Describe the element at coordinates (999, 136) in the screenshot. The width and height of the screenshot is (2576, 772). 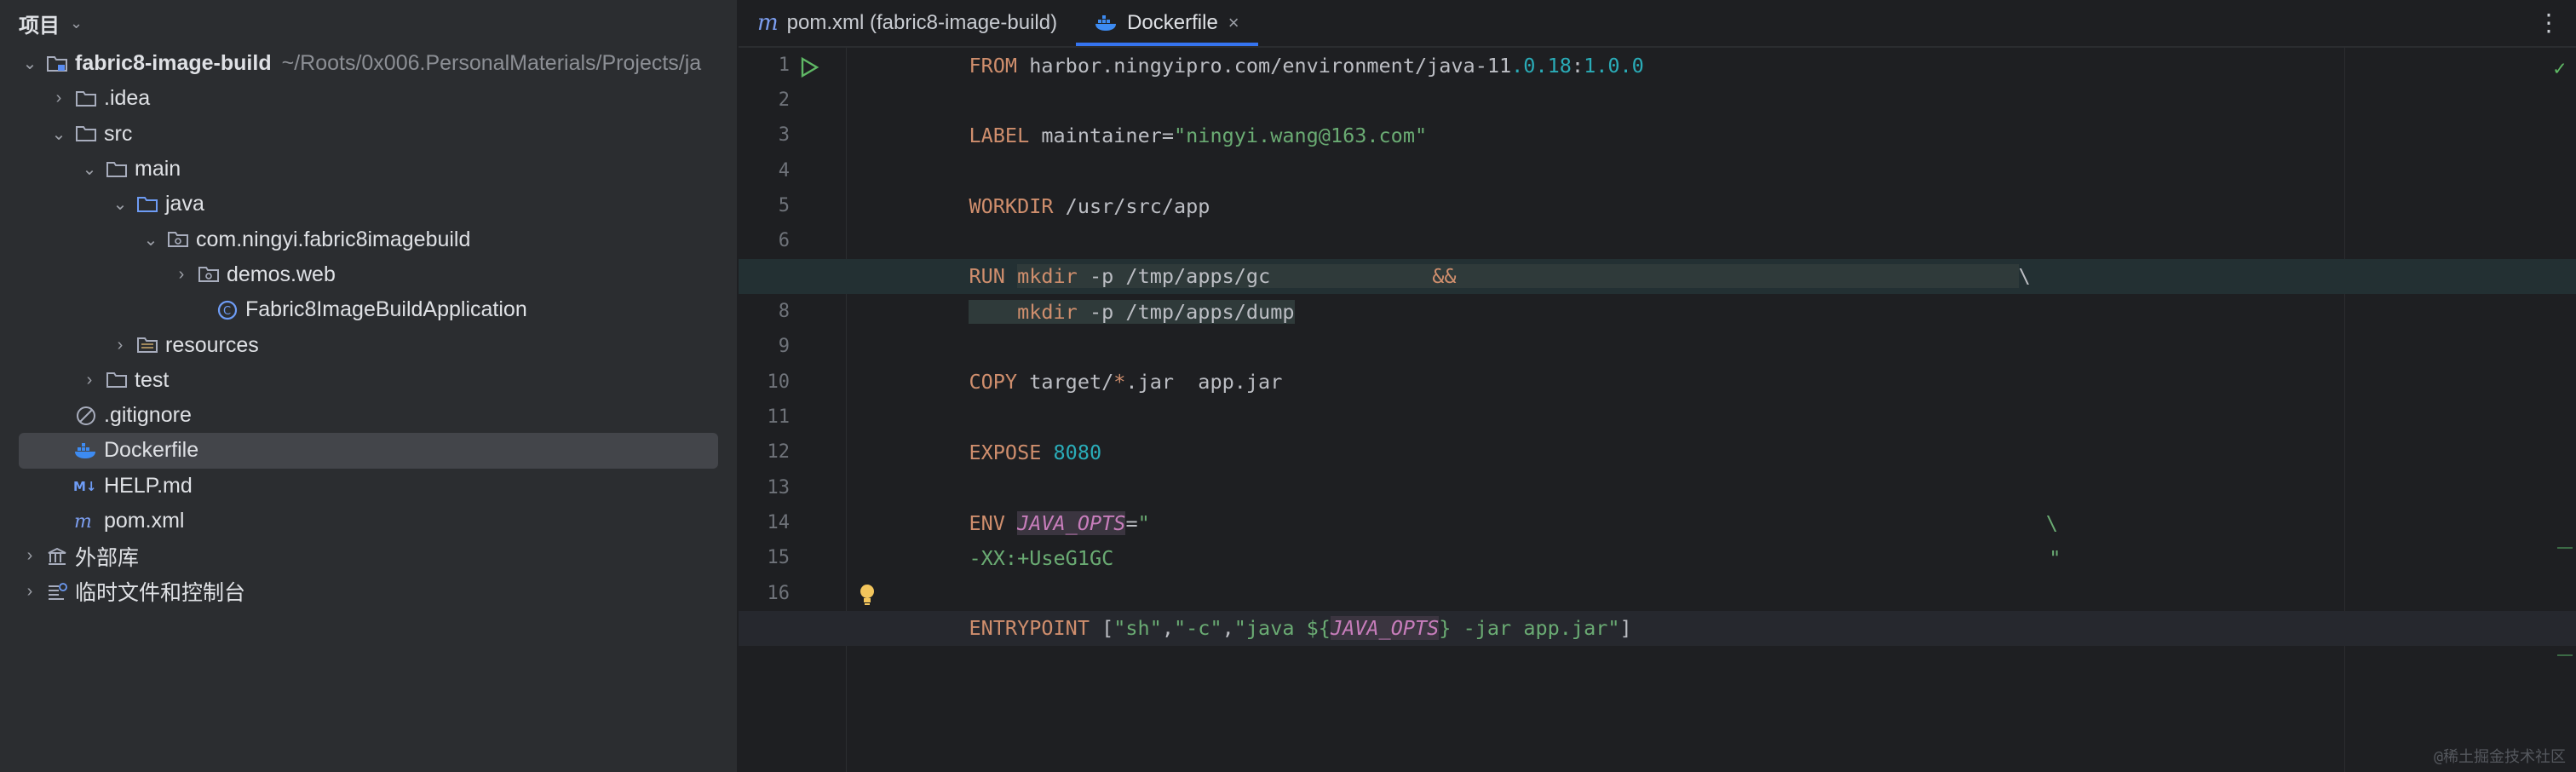
I see `keyword: LABEL` at that location.